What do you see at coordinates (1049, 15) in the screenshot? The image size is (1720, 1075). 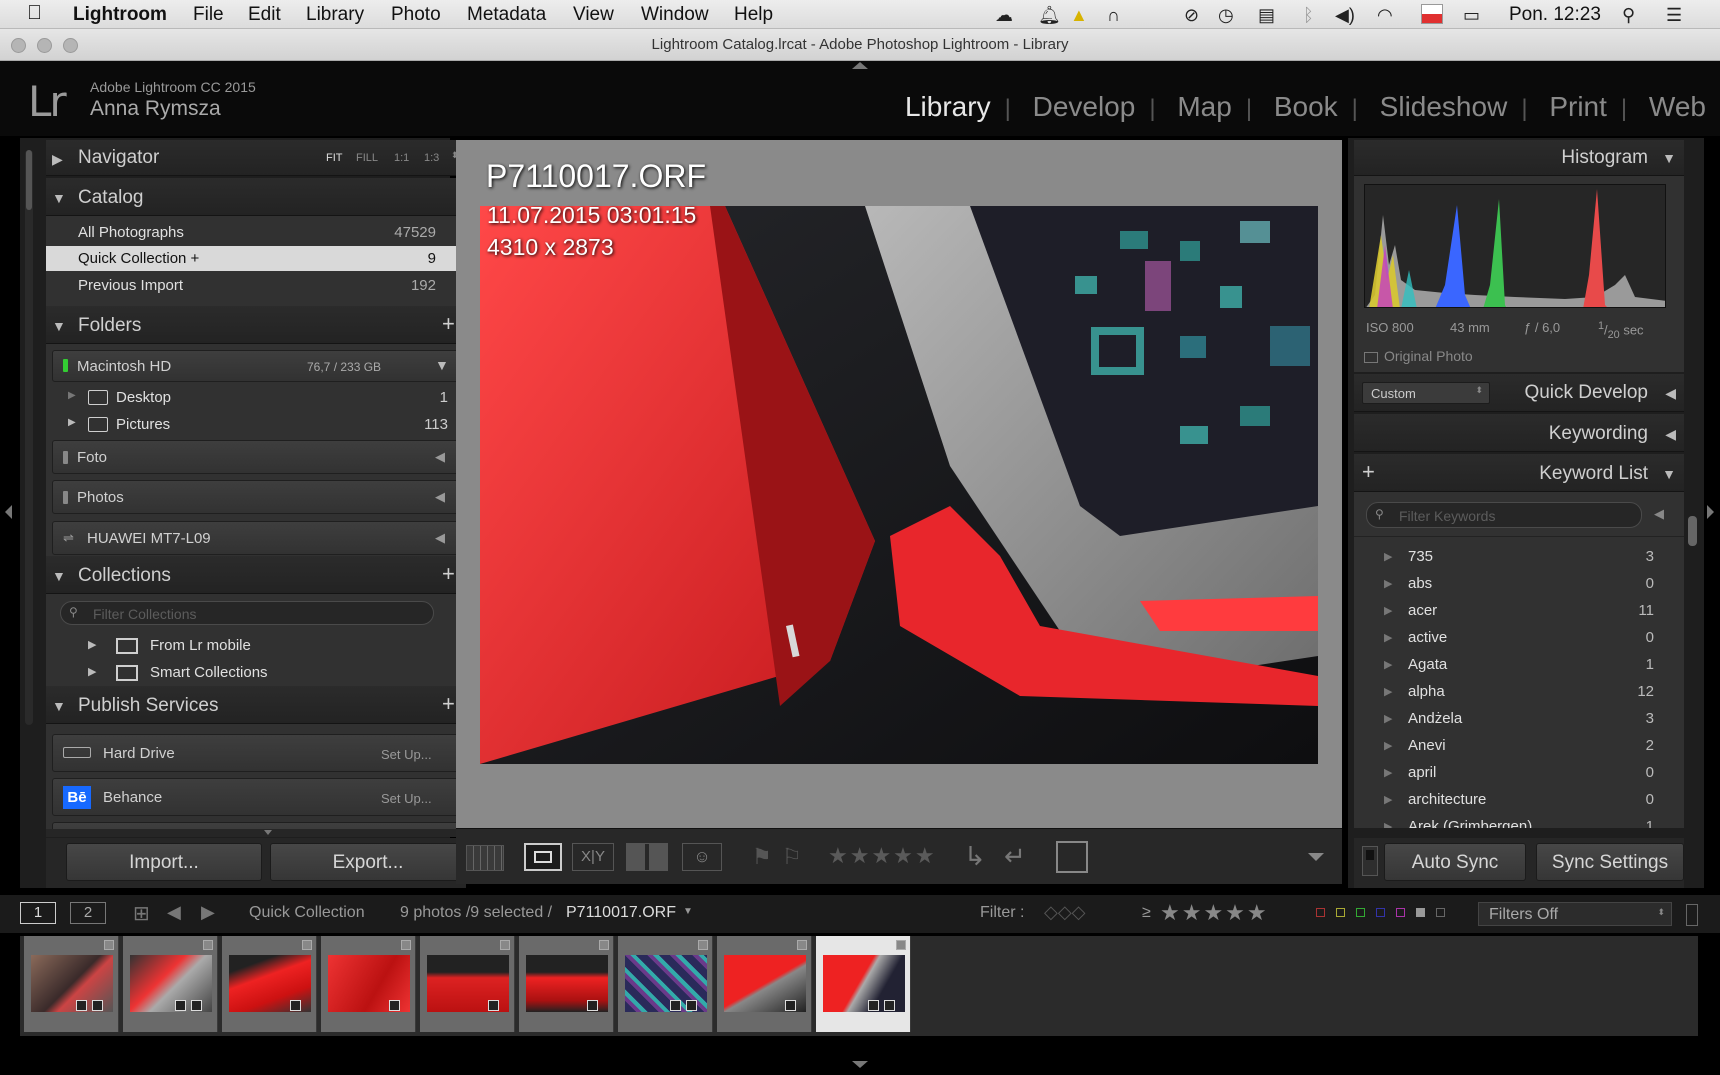 I see `bell-icon: 🔔︎` at bounding box center [1049, 15].